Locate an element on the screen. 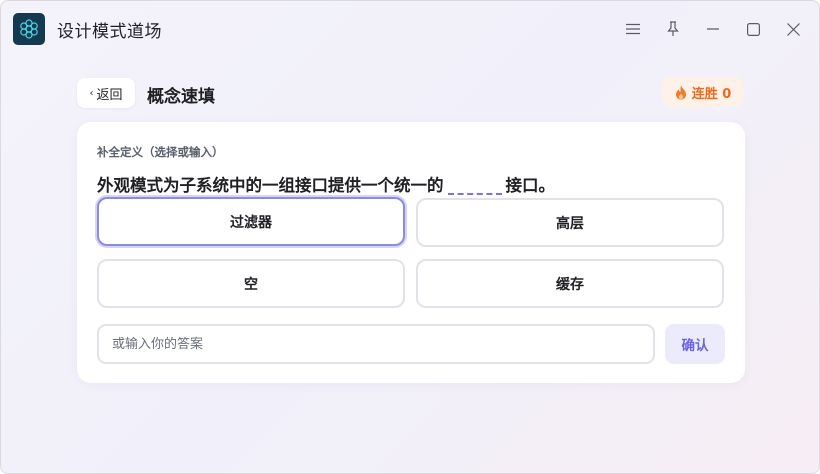  option-button: 过滤器 is located at coordinates (251, 221).